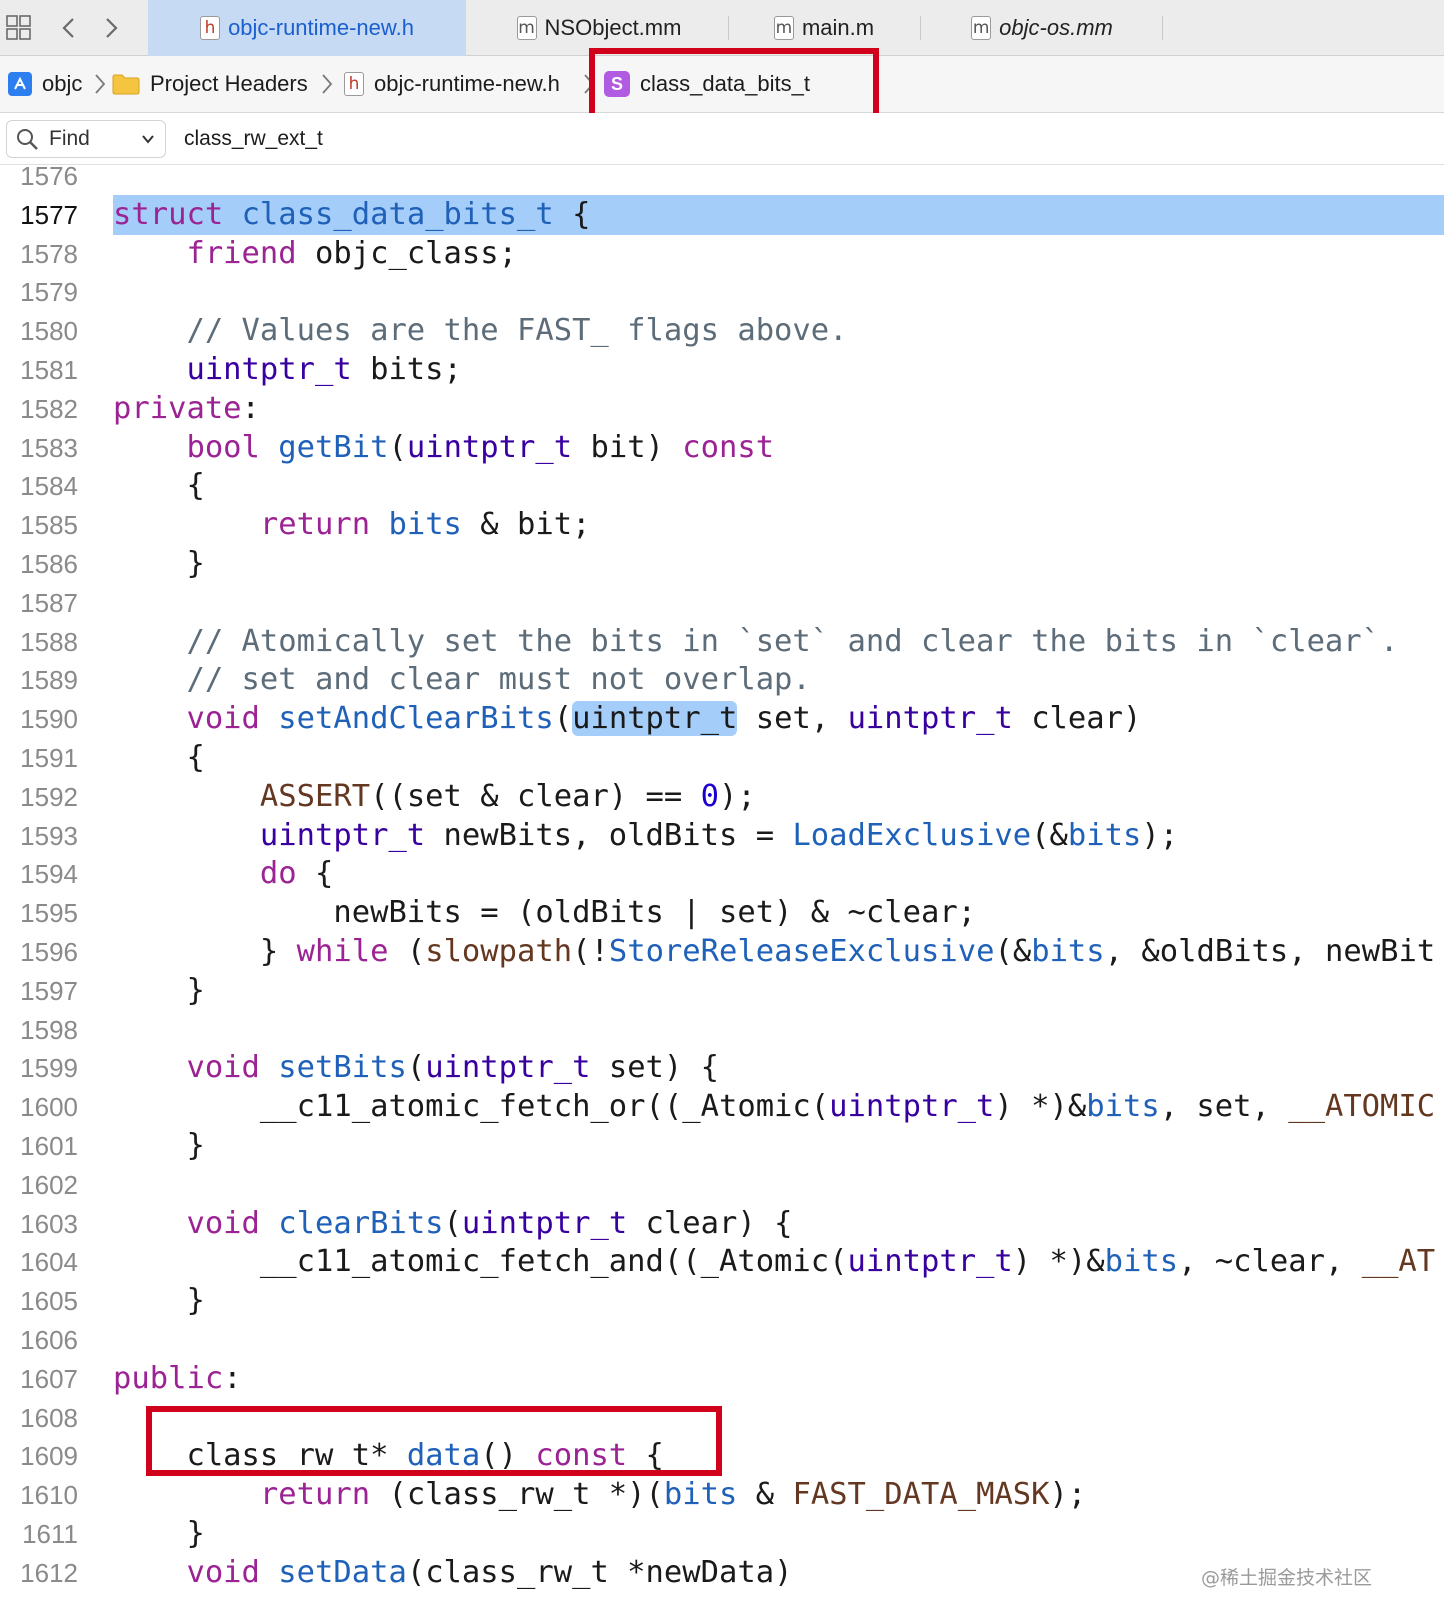 The image size is (1444, 1618). Describe the element at coordinates (722, 1224) in the screenshot. I see `code-line: 1603 void clearBits(uintptr_t clear) {` at that location.